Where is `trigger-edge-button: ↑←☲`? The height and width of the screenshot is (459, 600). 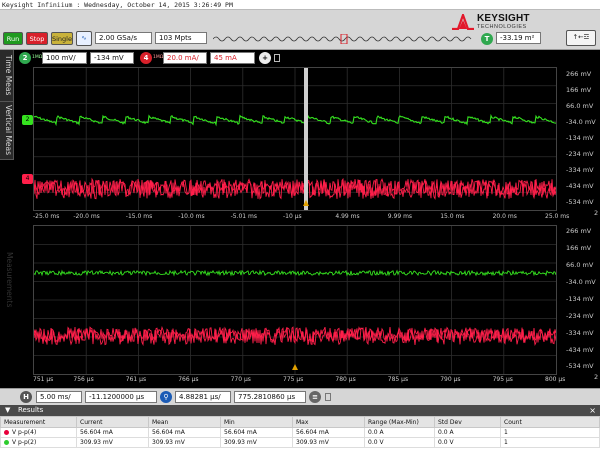
trigger-edge-button: ↑←☲ is located at coordinates (581, 38).